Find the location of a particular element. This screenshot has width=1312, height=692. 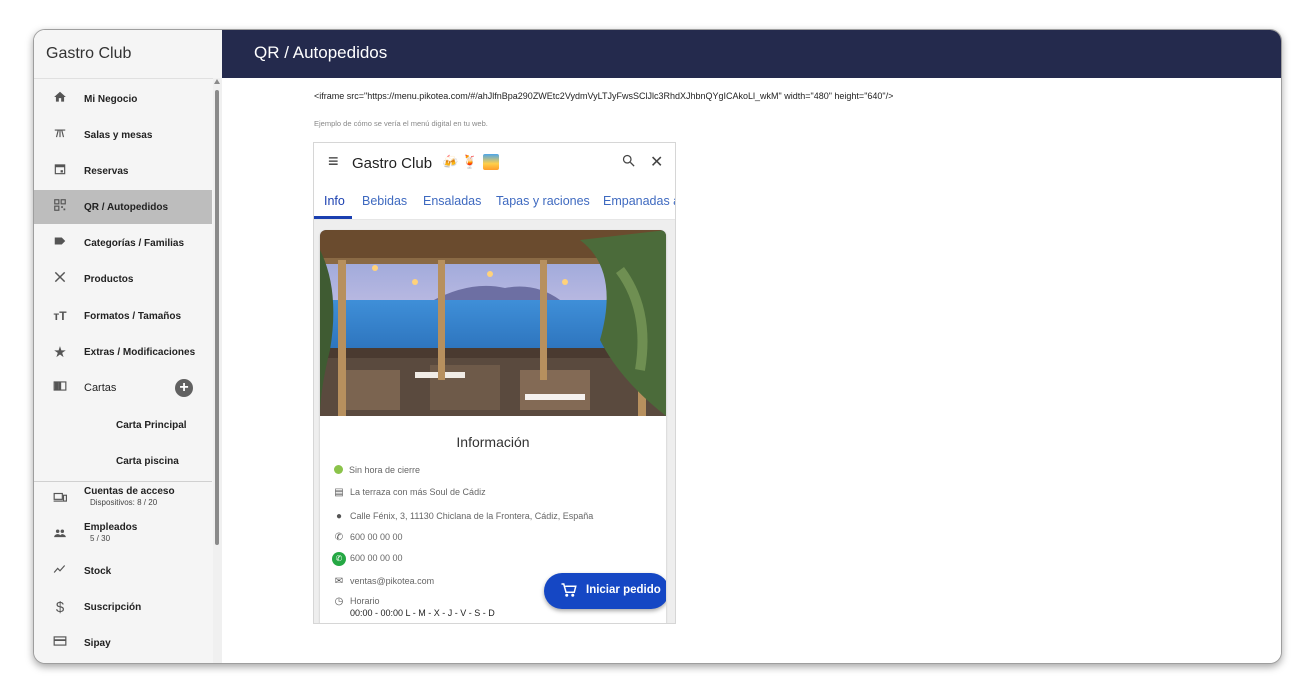

sidebar-item-label: Sipay is located at coordinates (97, 643).